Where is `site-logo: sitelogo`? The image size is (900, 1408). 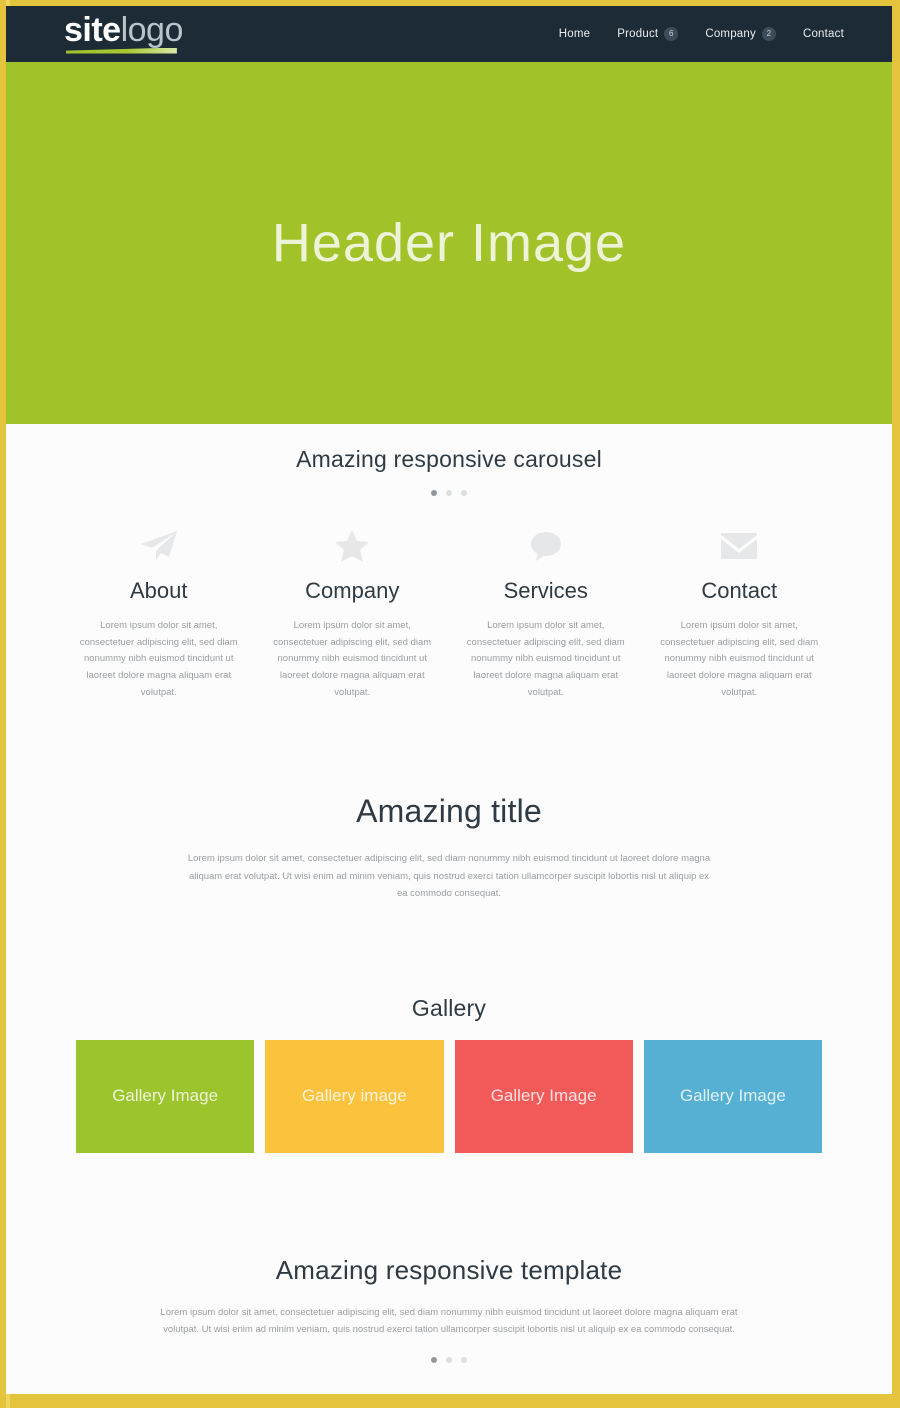 site-logo: sitelogo is located at coordinates (123, 34).